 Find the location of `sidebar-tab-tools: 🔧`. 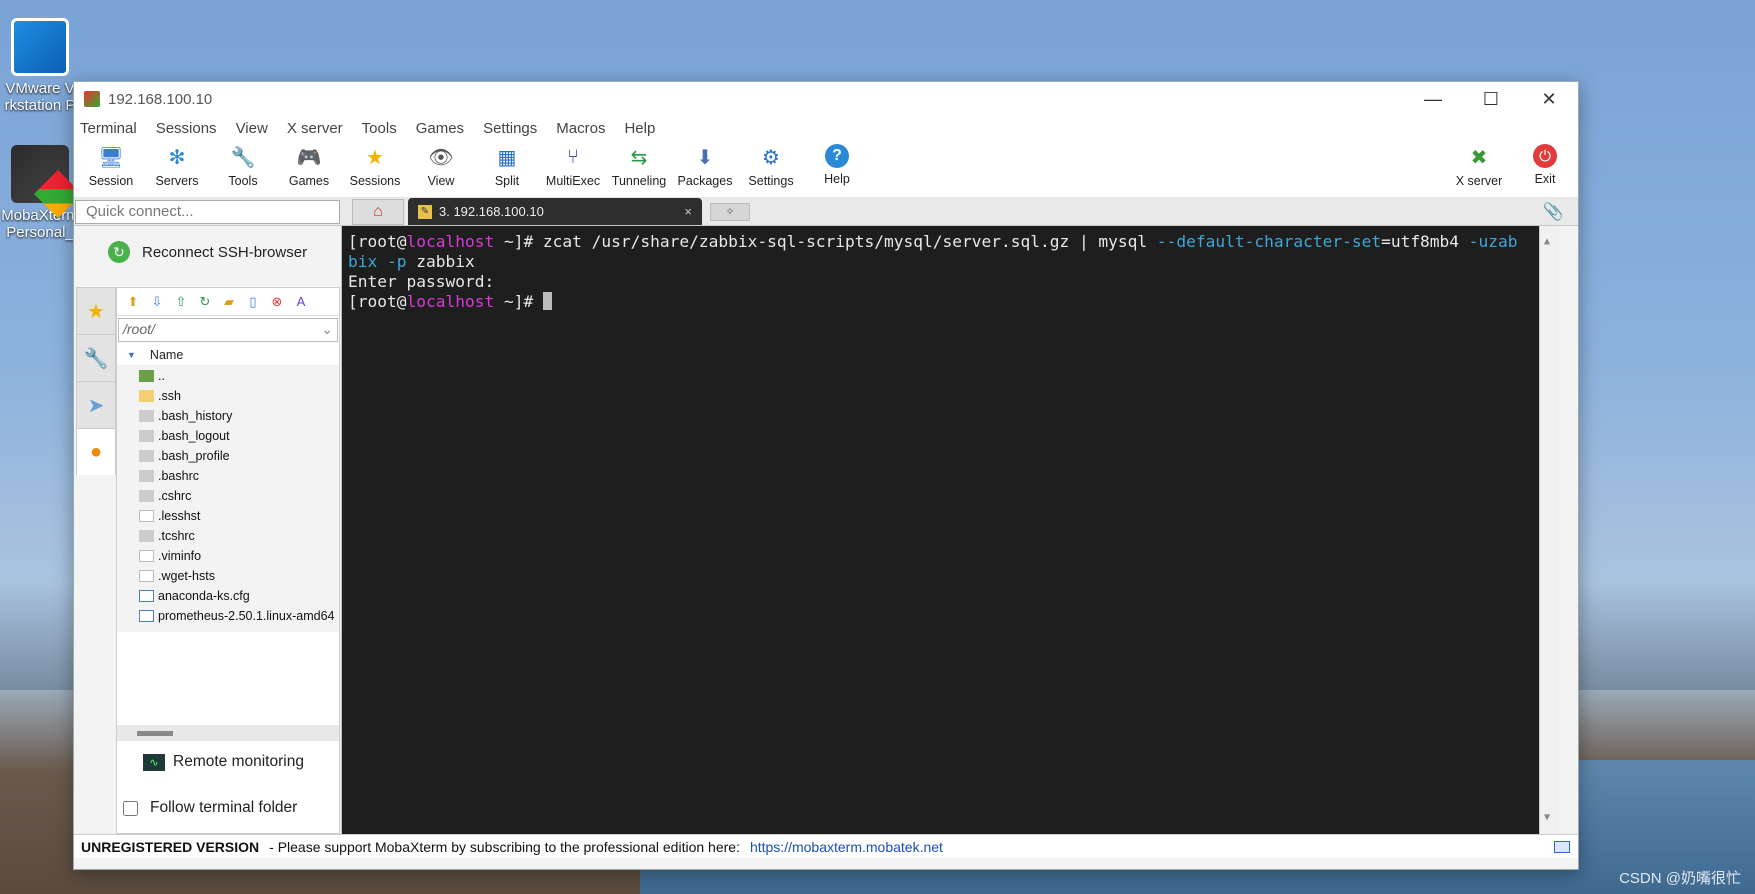

sidebar-tab-tools: 🔧 is located at coordinates (96, 357).